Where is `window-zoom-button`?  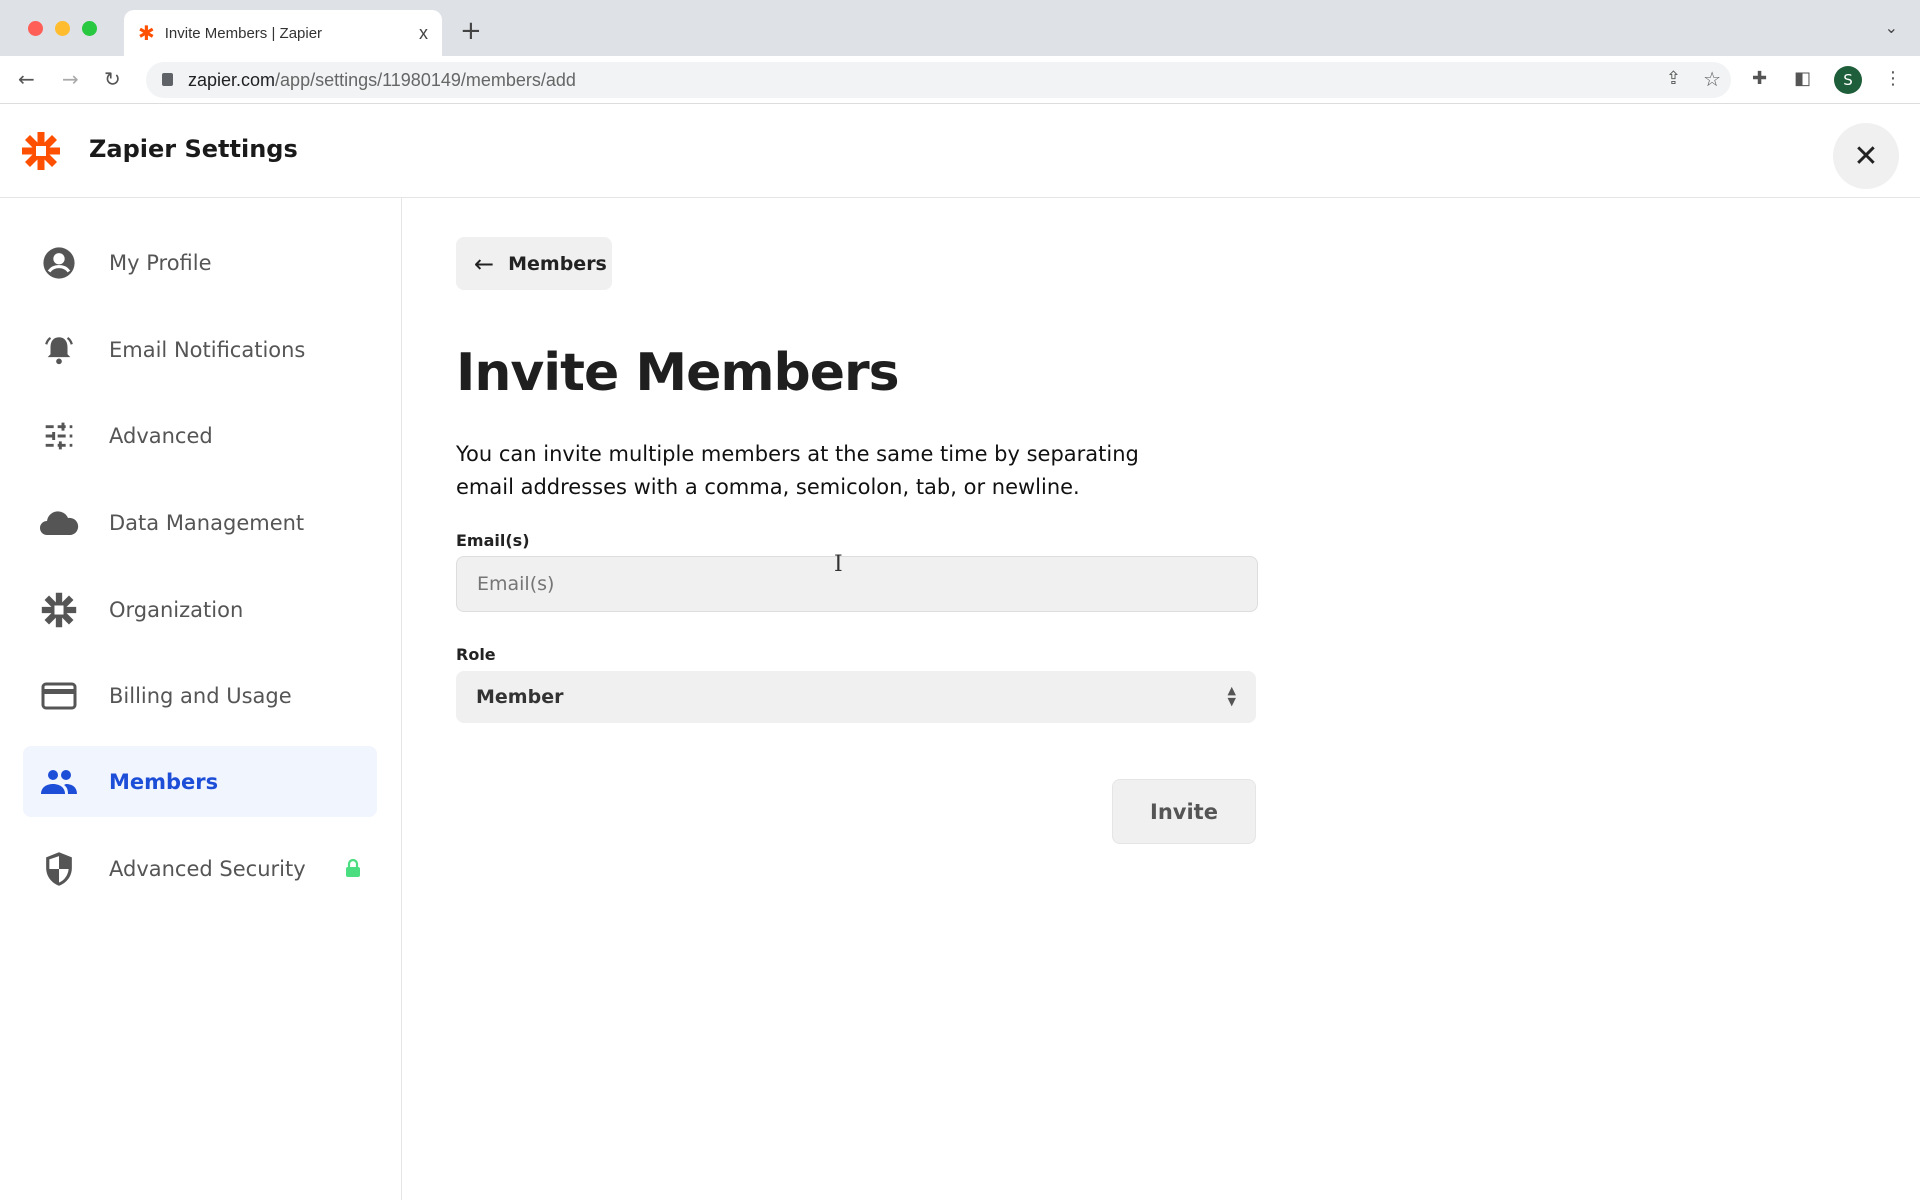 window-zoom-button is located at coordinates (89, 28).